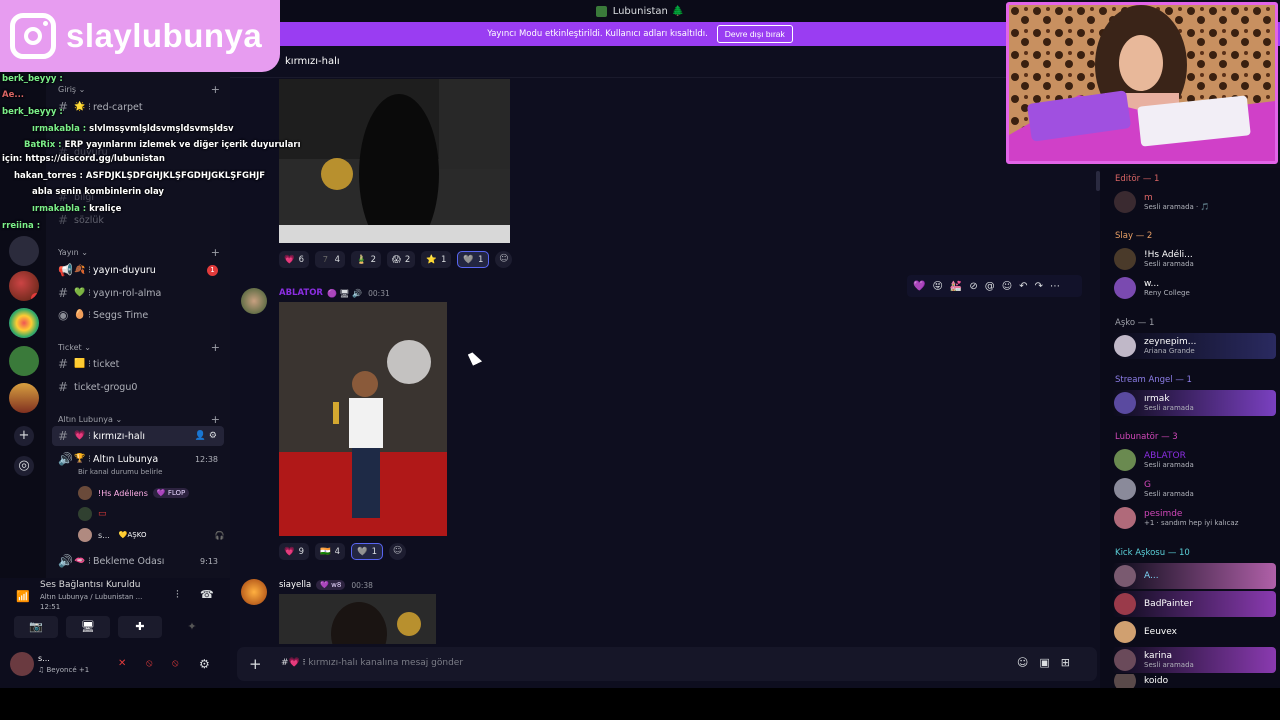 The width and height of the screenshot is (1280, 720). I want to click on reaction-button: ⭐ 1, so click(436, 259).